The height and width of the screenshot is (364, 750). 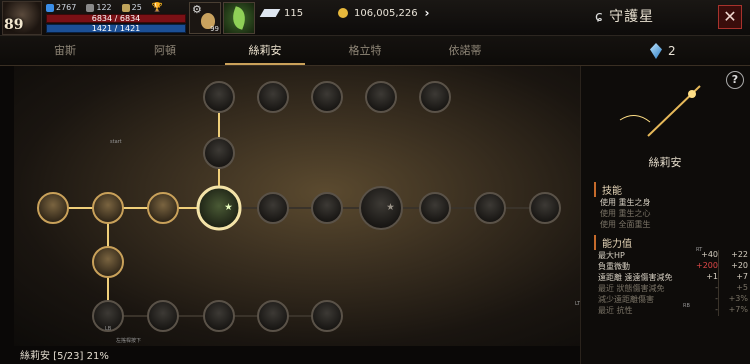 I want to click on feather-currency: 115, so click(x=281, y=13).